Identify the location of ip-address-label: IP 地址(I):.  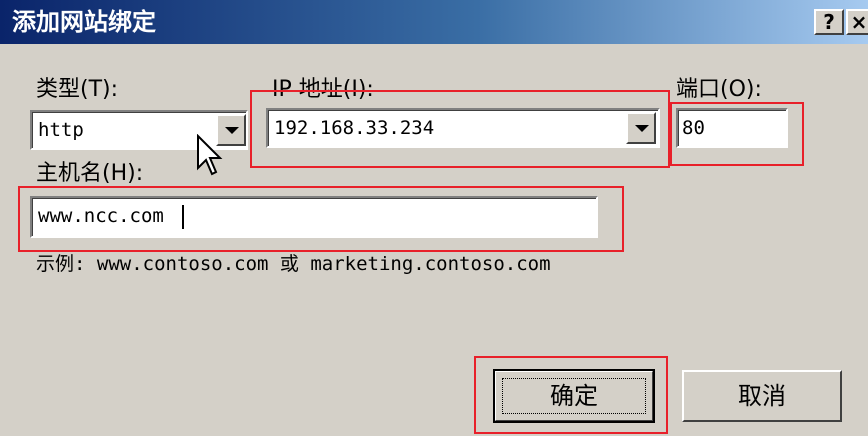
(323, 89).